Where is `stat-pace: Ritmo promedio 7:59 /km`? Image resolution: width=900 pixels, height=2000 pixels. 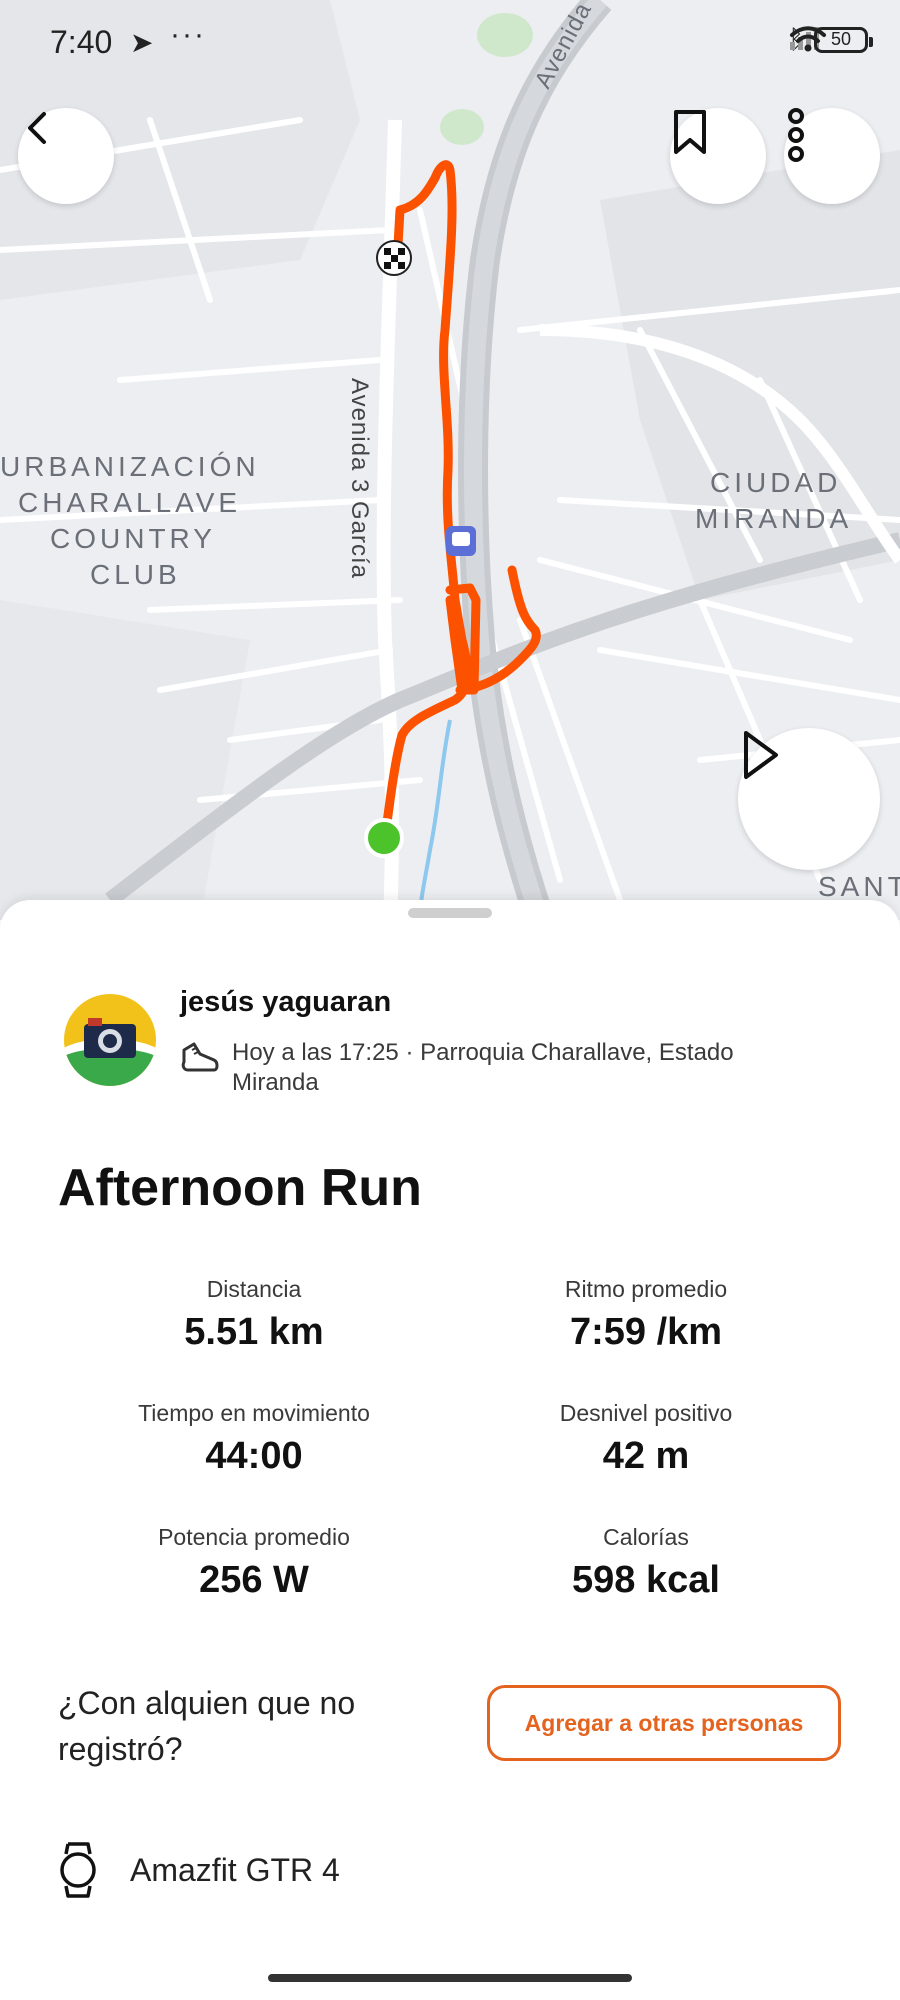 stat-pace: Ritmo promedio 7:59 /km is located at coordinates (646, 1315).